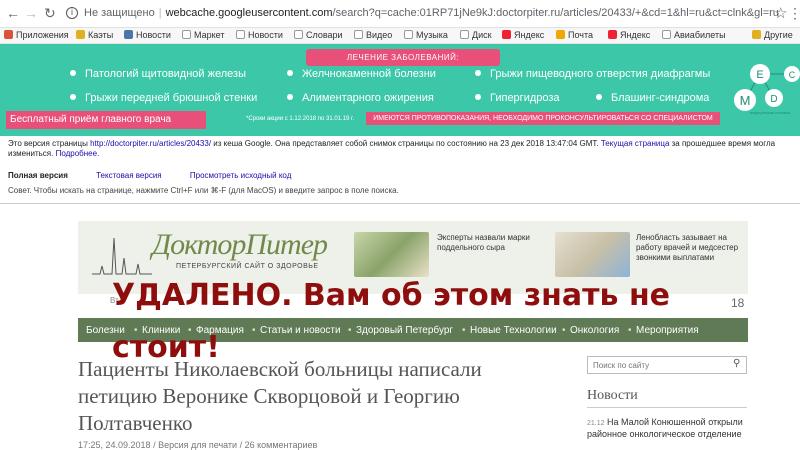 This screenshot has width=800, height=450. What do you see at coordinates (300, 330) in the screenshot?
I see `nav-item: Статьи и новости` at bounding box center [300, 330].